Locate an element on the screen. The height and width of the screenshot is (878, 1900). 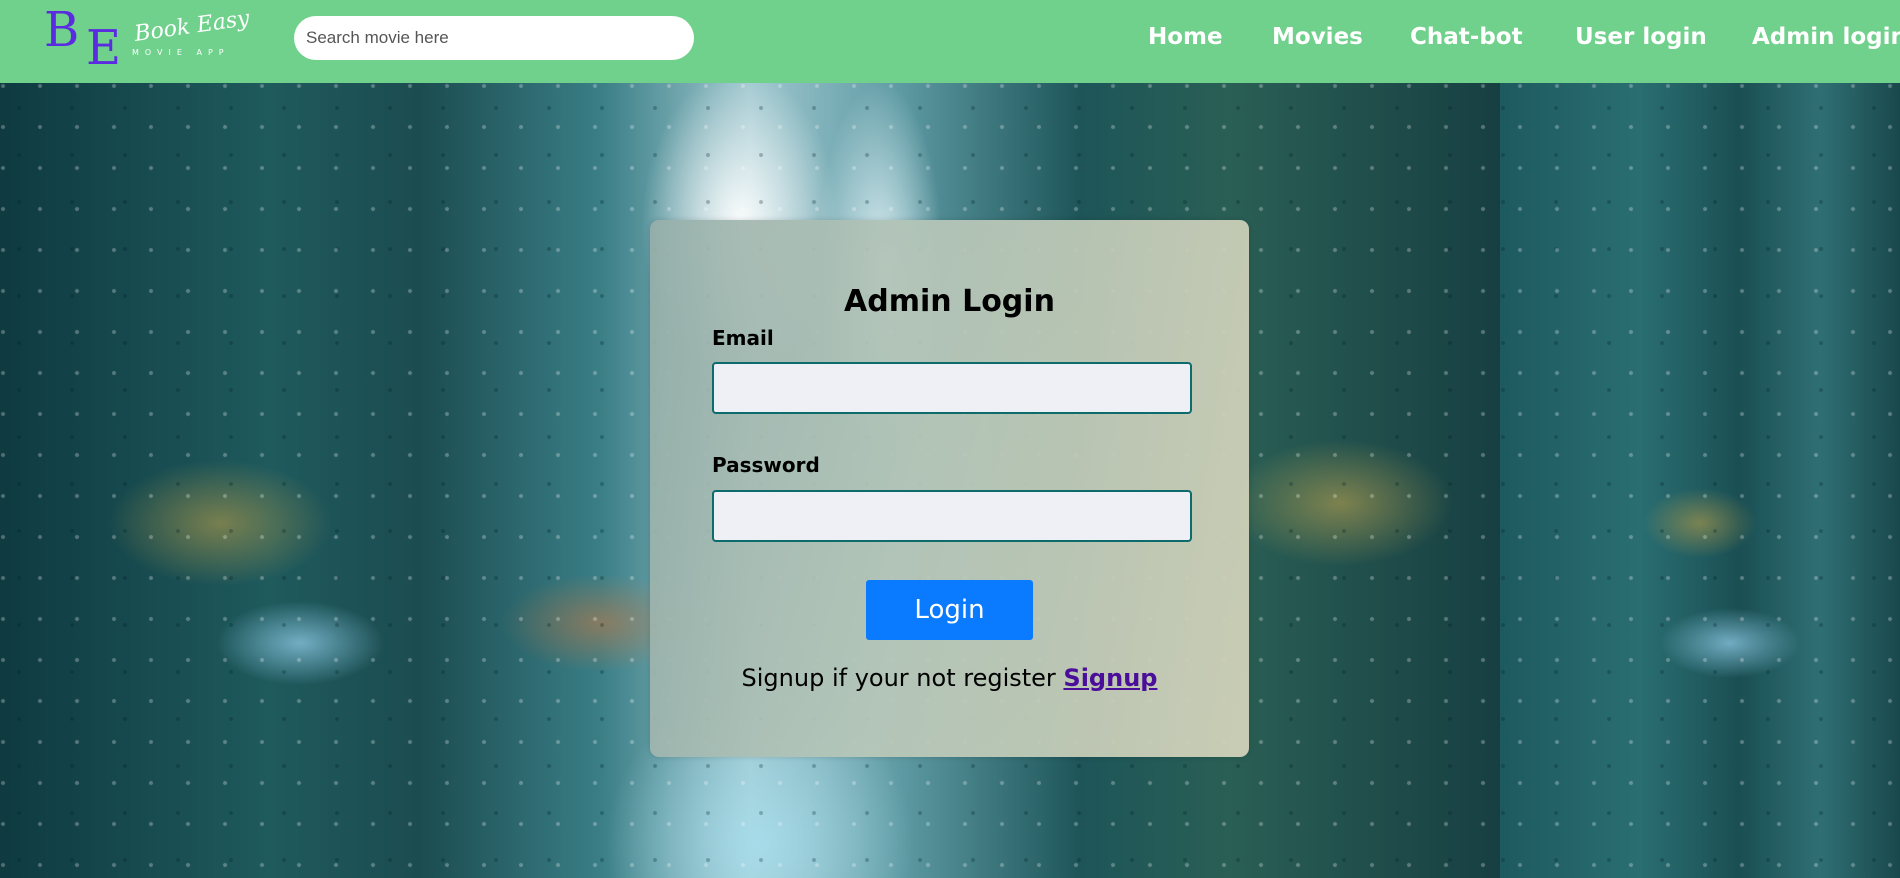
login-title: Admin Login is located at coordinates (949, 301).